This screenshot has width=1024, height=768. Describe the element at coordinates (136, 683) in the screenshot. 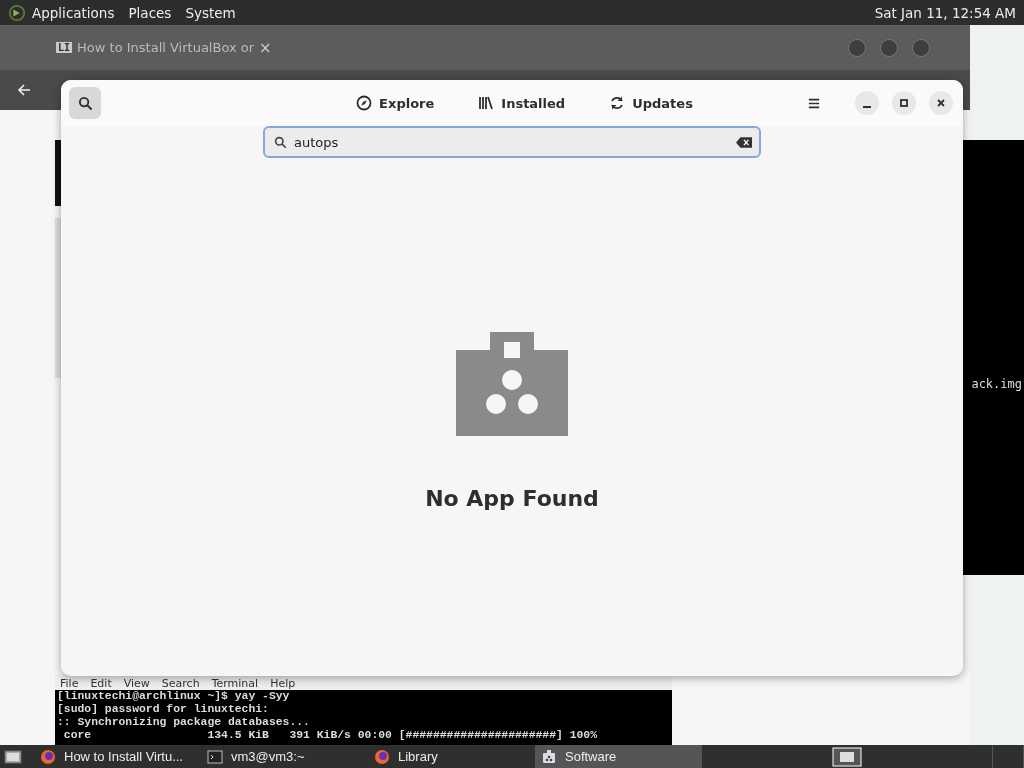

I see `menu-item: View` at that location.